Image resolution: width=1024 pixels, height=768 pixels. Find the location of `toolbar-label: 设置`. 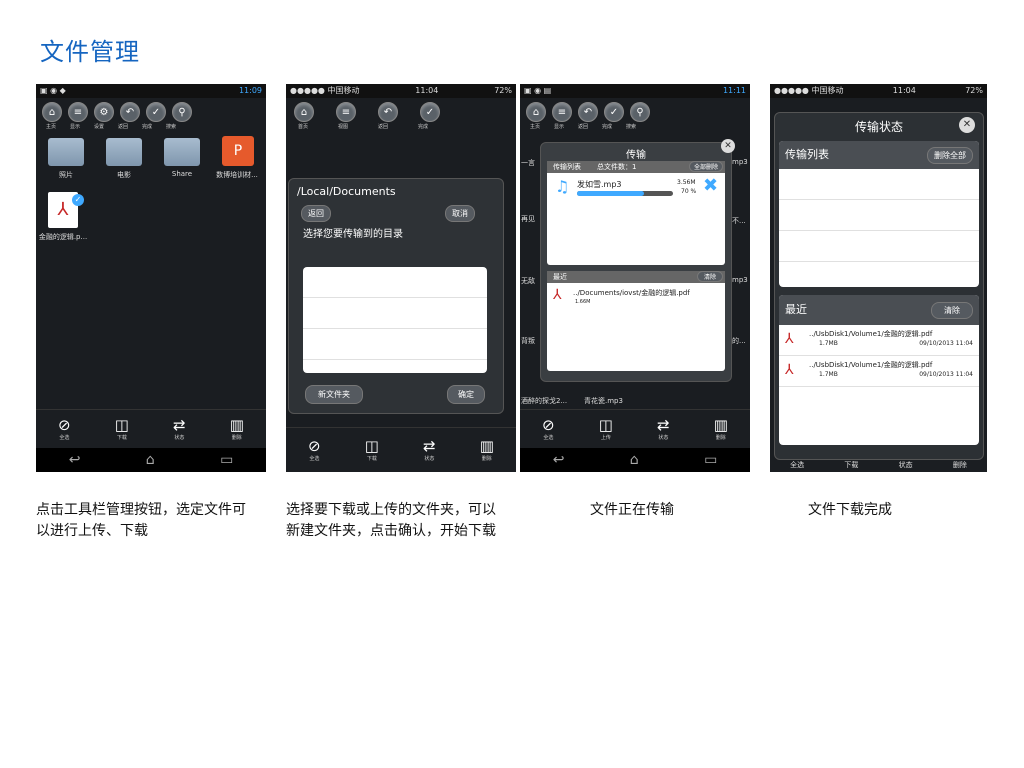

toolbar-label: 设置 is located at coordinates (98, 127).